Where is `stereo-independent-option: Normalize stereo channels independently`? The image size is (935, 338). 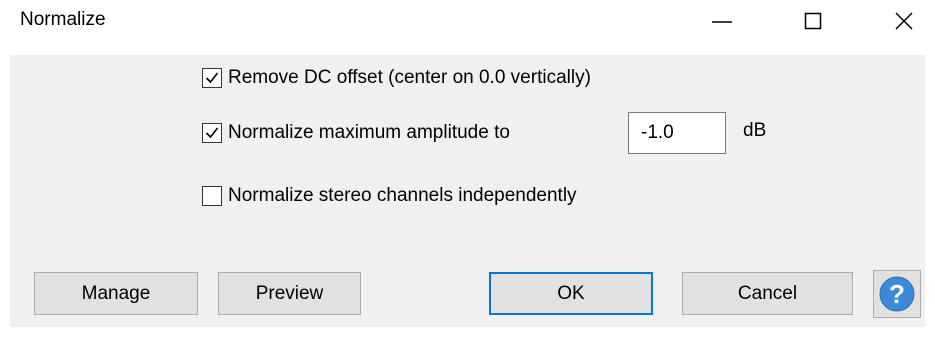 stereo-independent-option: Normalize stereo channels independently is located at coordinates (389, 196).